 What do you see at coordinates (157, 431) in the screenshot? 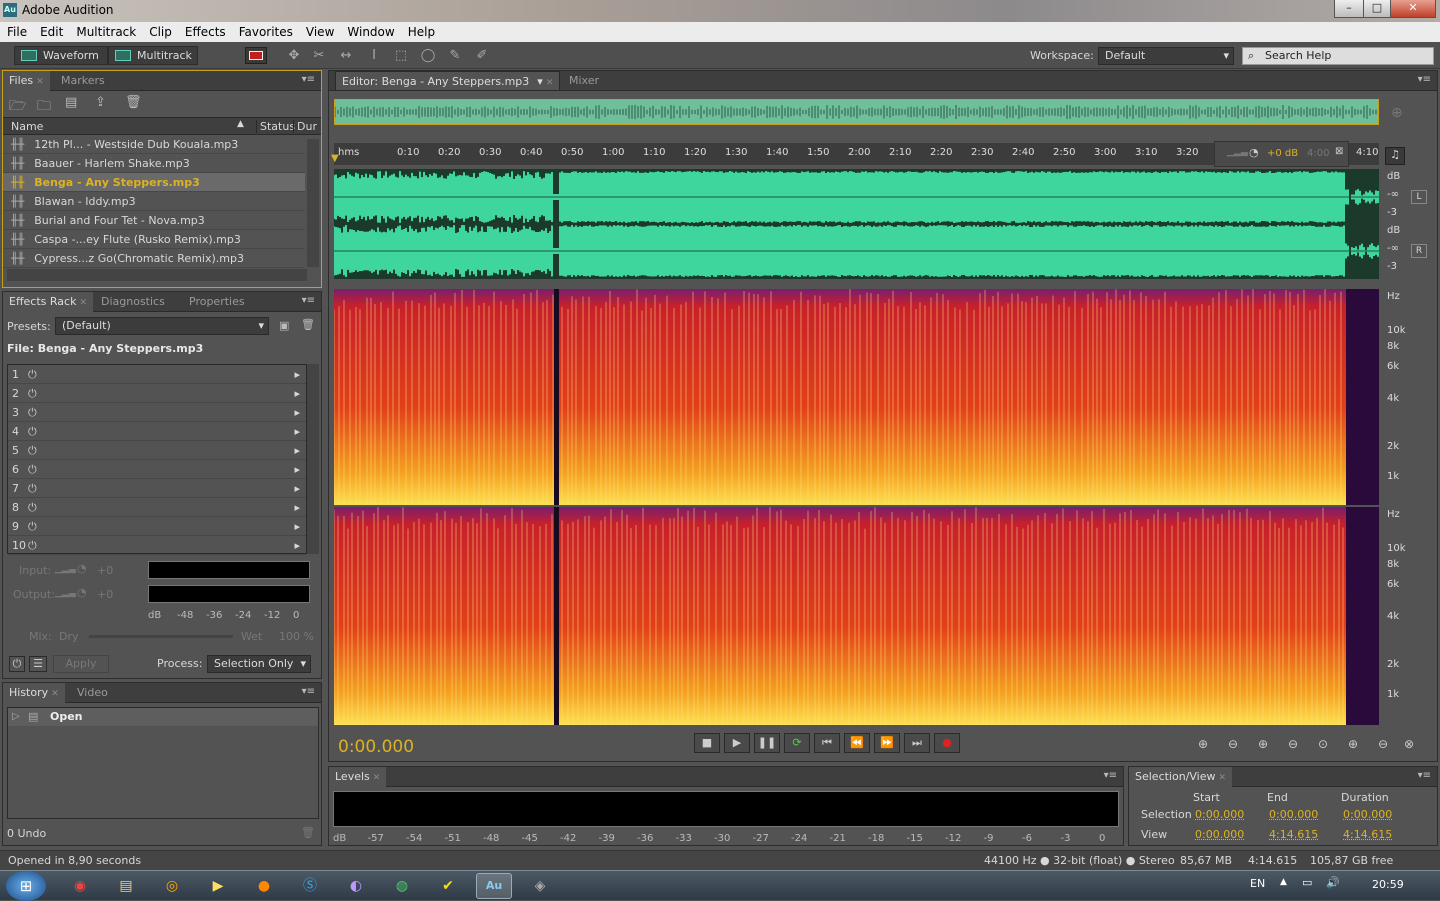
I see `effect-slot: 4 ⏻ ▸` at bounding box center [157, 431].